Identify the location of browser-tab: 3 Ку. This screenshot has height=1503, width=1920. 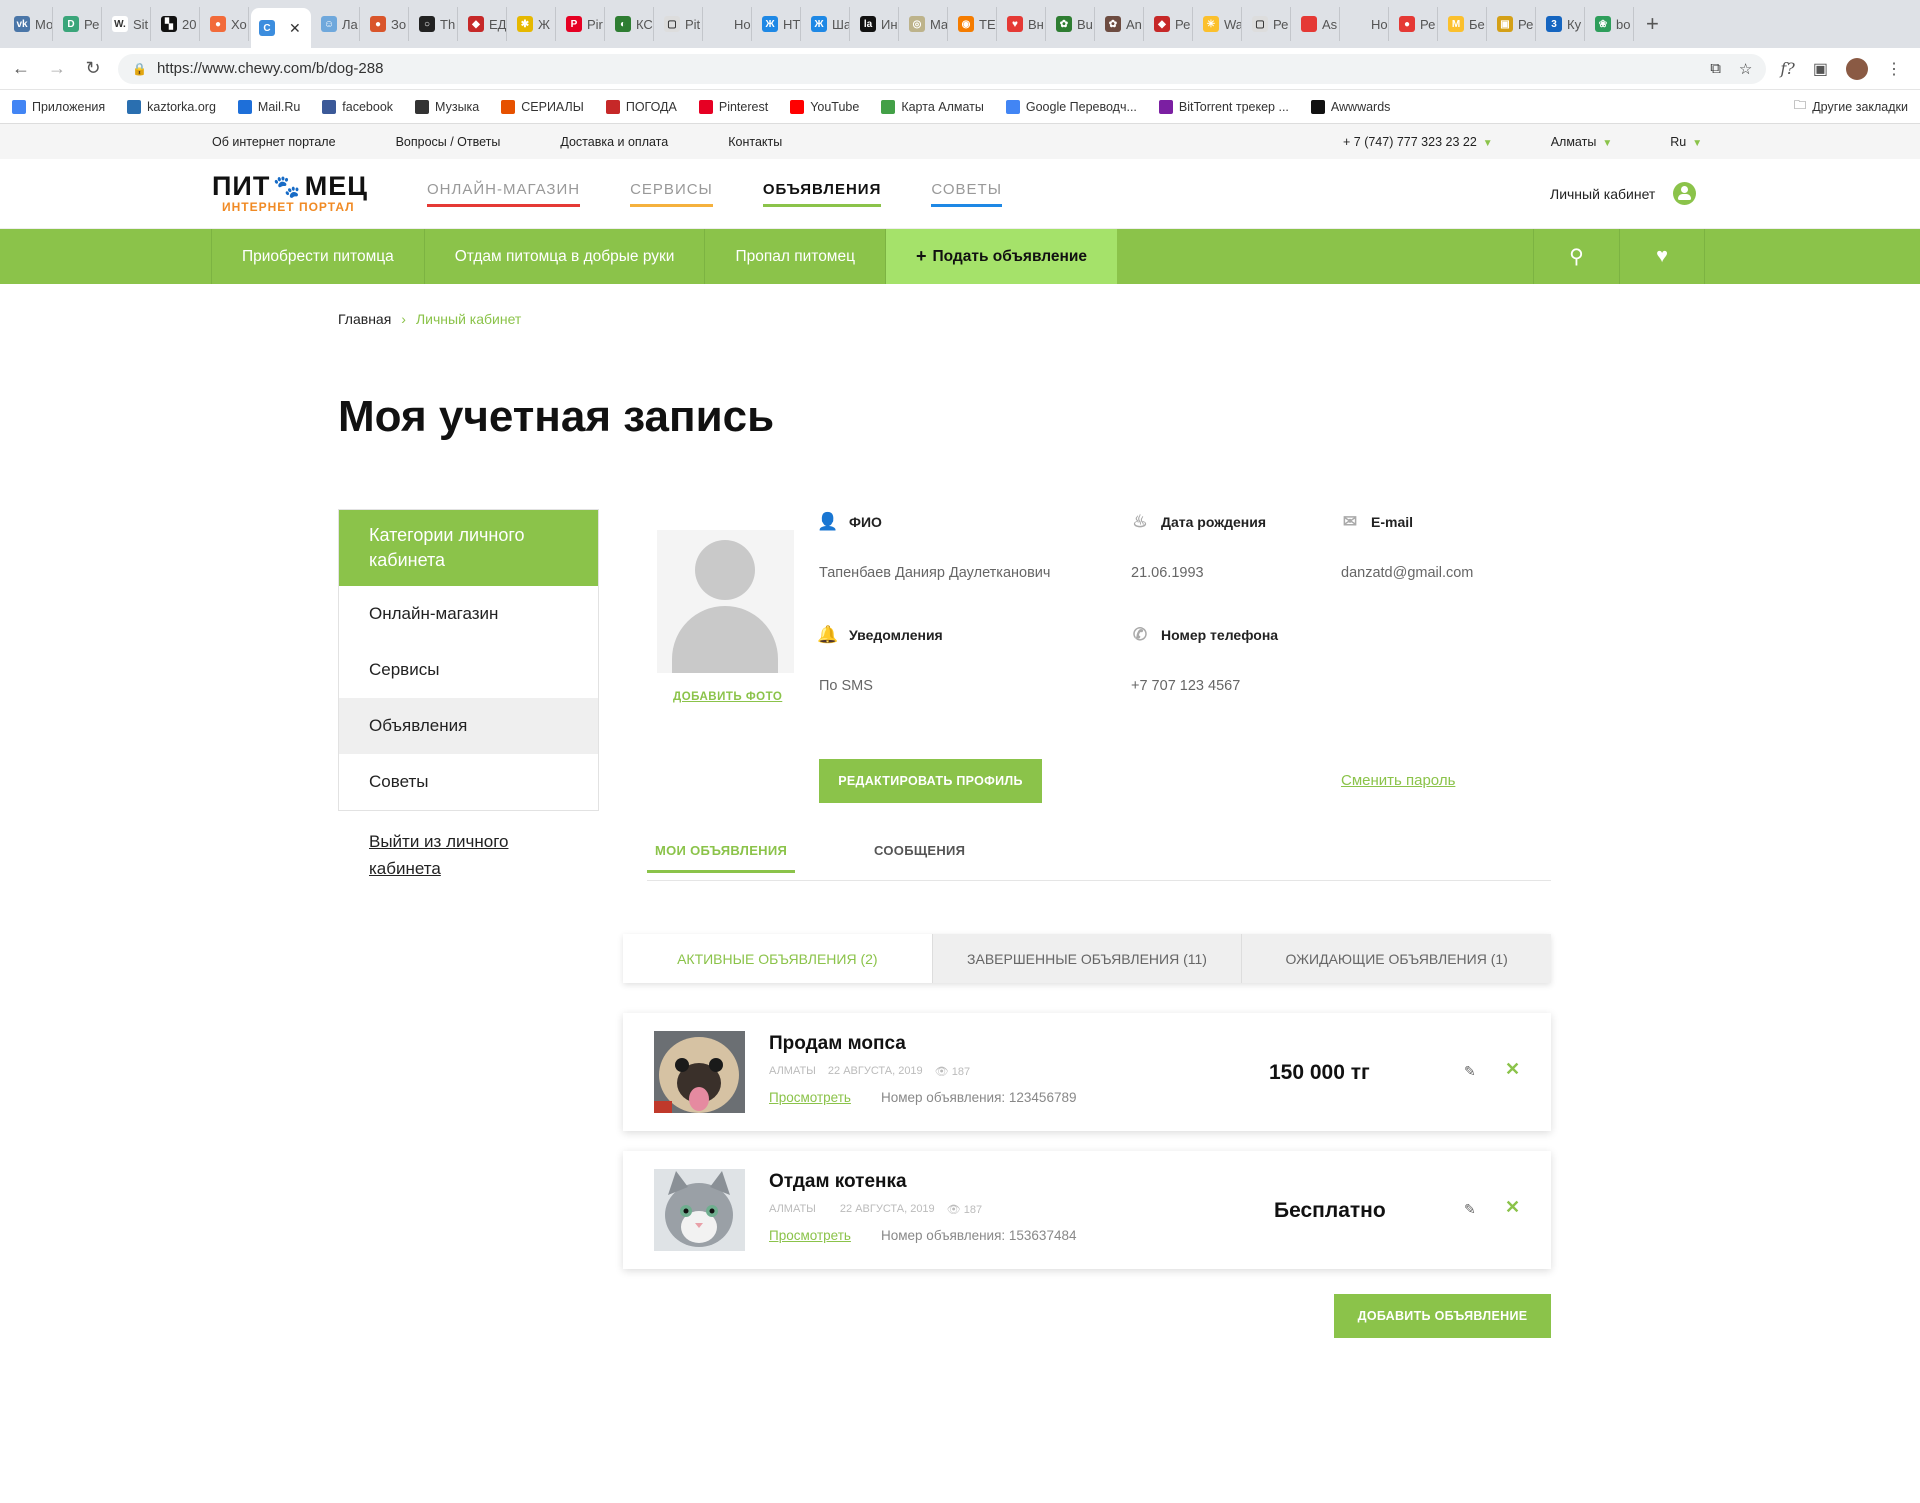
(1561, 24).